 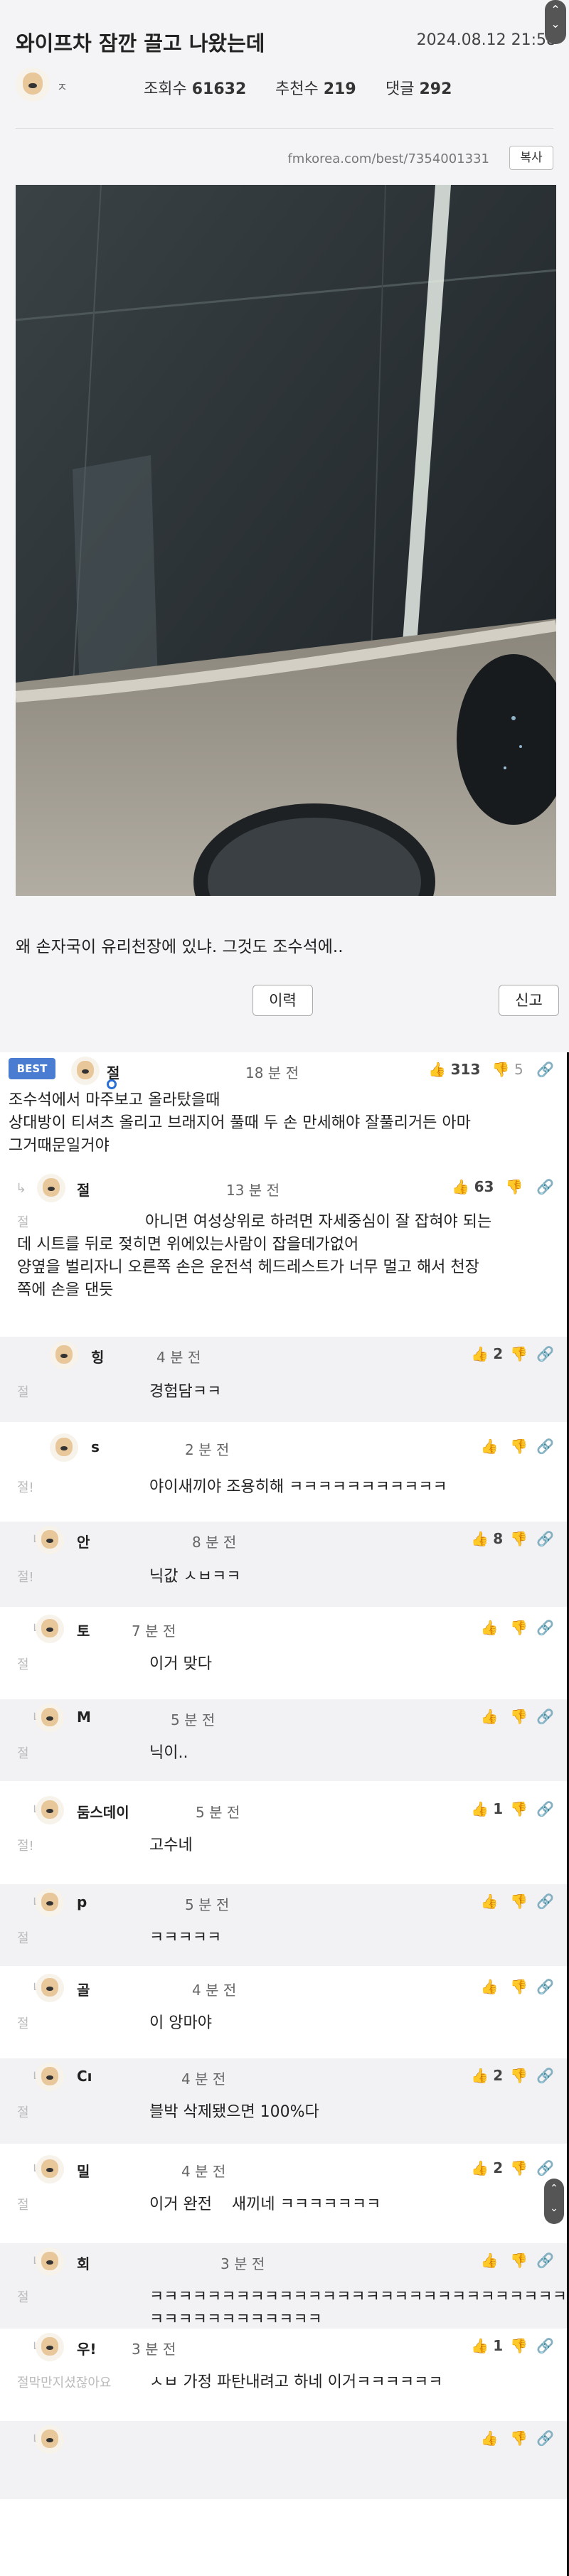 I want to click on commenter-name: 안, so click(x=84, y=1541).